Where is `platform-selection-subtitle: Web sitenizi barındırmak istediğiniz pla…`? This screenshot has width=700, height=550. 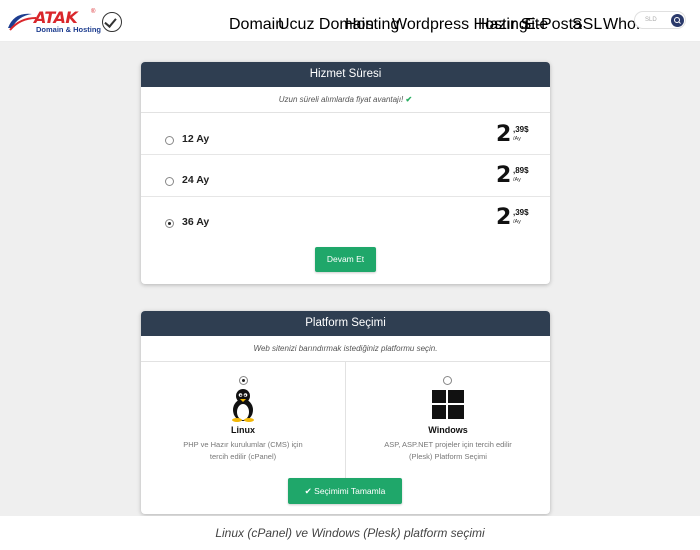
platform-selection-subtitle: Web sitenizi barındırmak istediğiniz pla… is located at coordinates (345, 349).